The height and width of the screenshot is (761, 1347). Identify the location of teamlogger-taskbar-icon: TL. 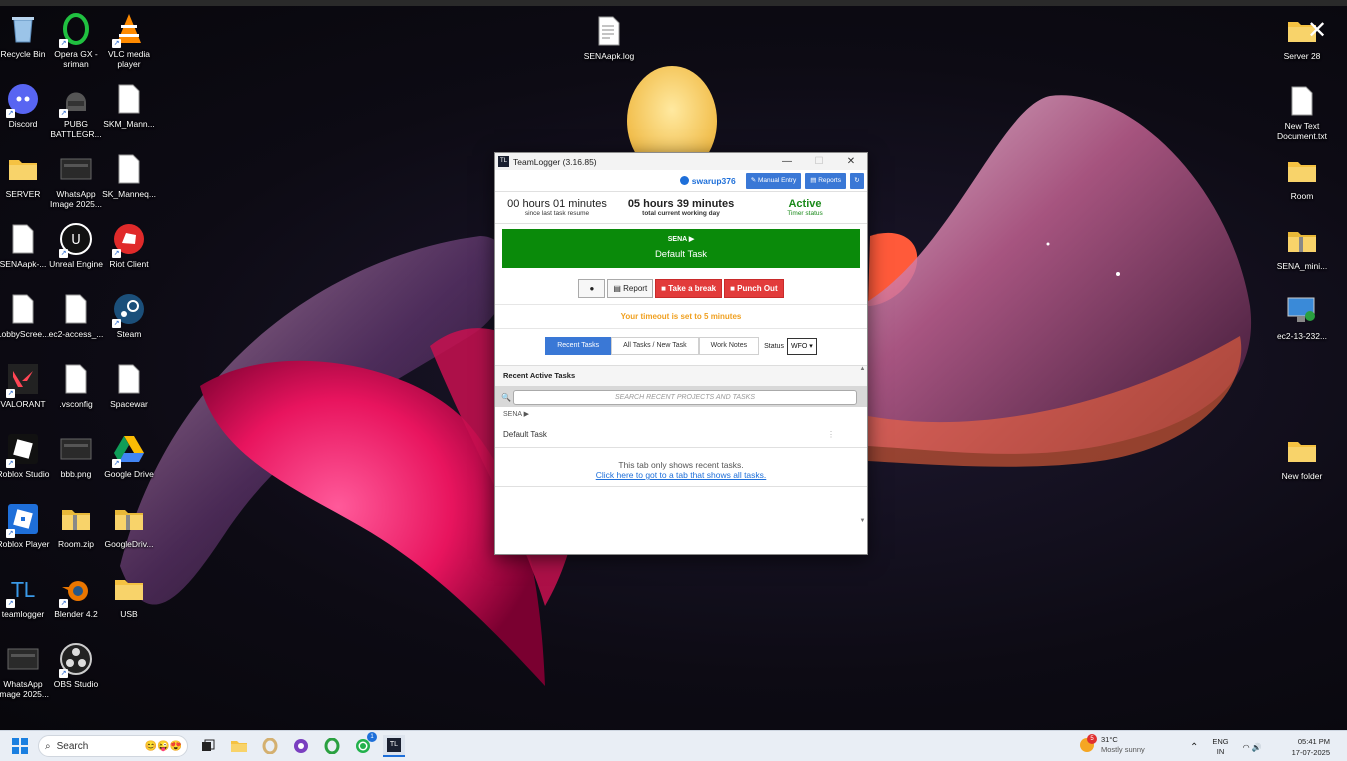
(394, 746).